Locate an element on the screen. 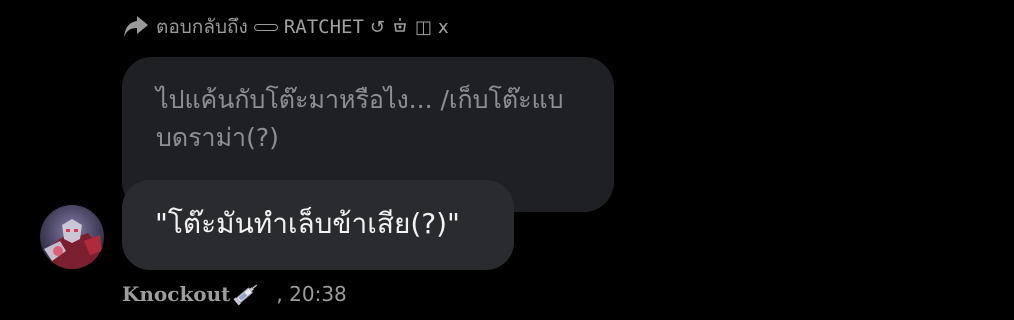 This screenshot has height=320, width=1014. dash-icon is located at coordinates (265, 27).